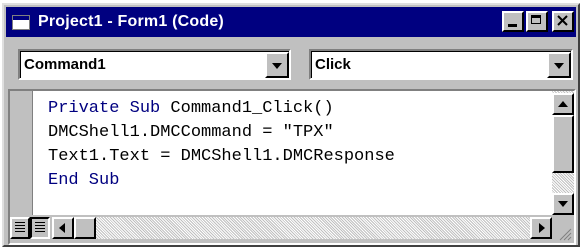 The height and width of the screenshot is (250, 584). What do you see at coordinates (333, 64) in the screenshot?
I see `procedure-dropdown-value: Click` at bounding box center [333, 64].